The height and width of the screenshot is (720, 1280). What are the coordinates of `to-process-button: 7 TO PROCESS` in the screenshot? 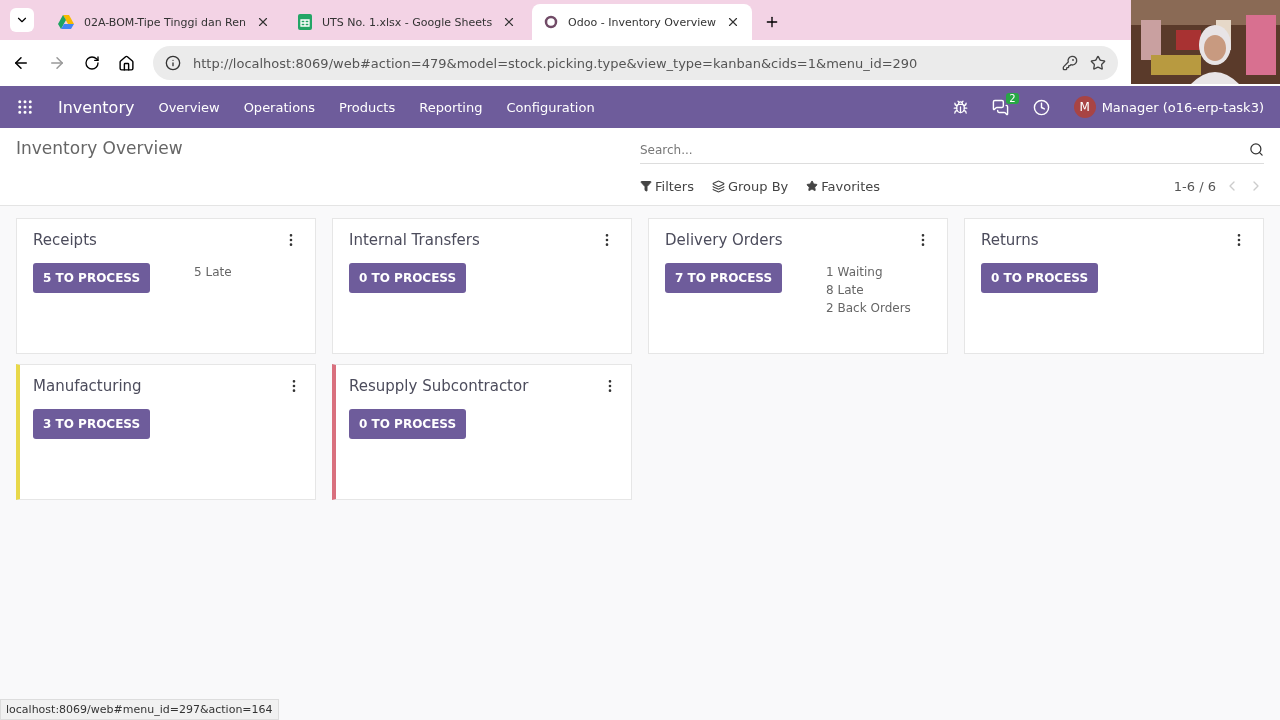 It's located at (724, 278).